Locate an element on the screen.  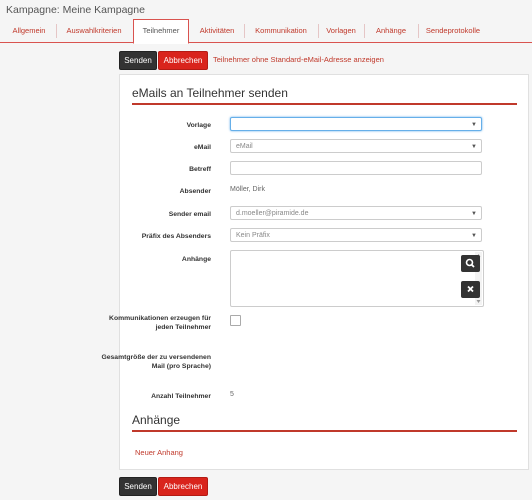
kommunikation-checkbox is located at coordinates (235, 320).